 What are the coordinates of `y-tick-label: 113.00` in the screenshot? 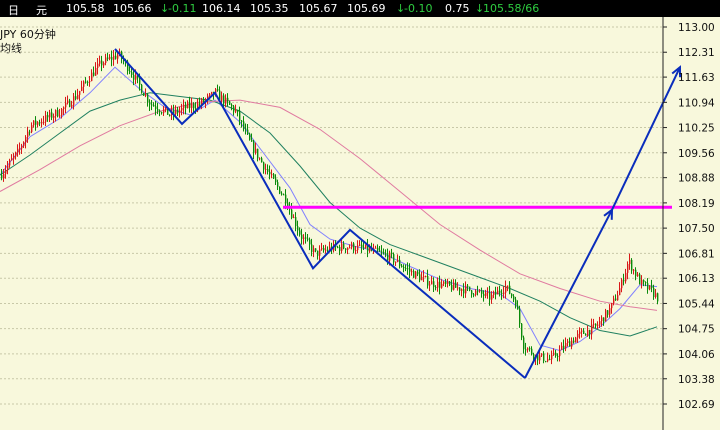 It's located at (696, 28).